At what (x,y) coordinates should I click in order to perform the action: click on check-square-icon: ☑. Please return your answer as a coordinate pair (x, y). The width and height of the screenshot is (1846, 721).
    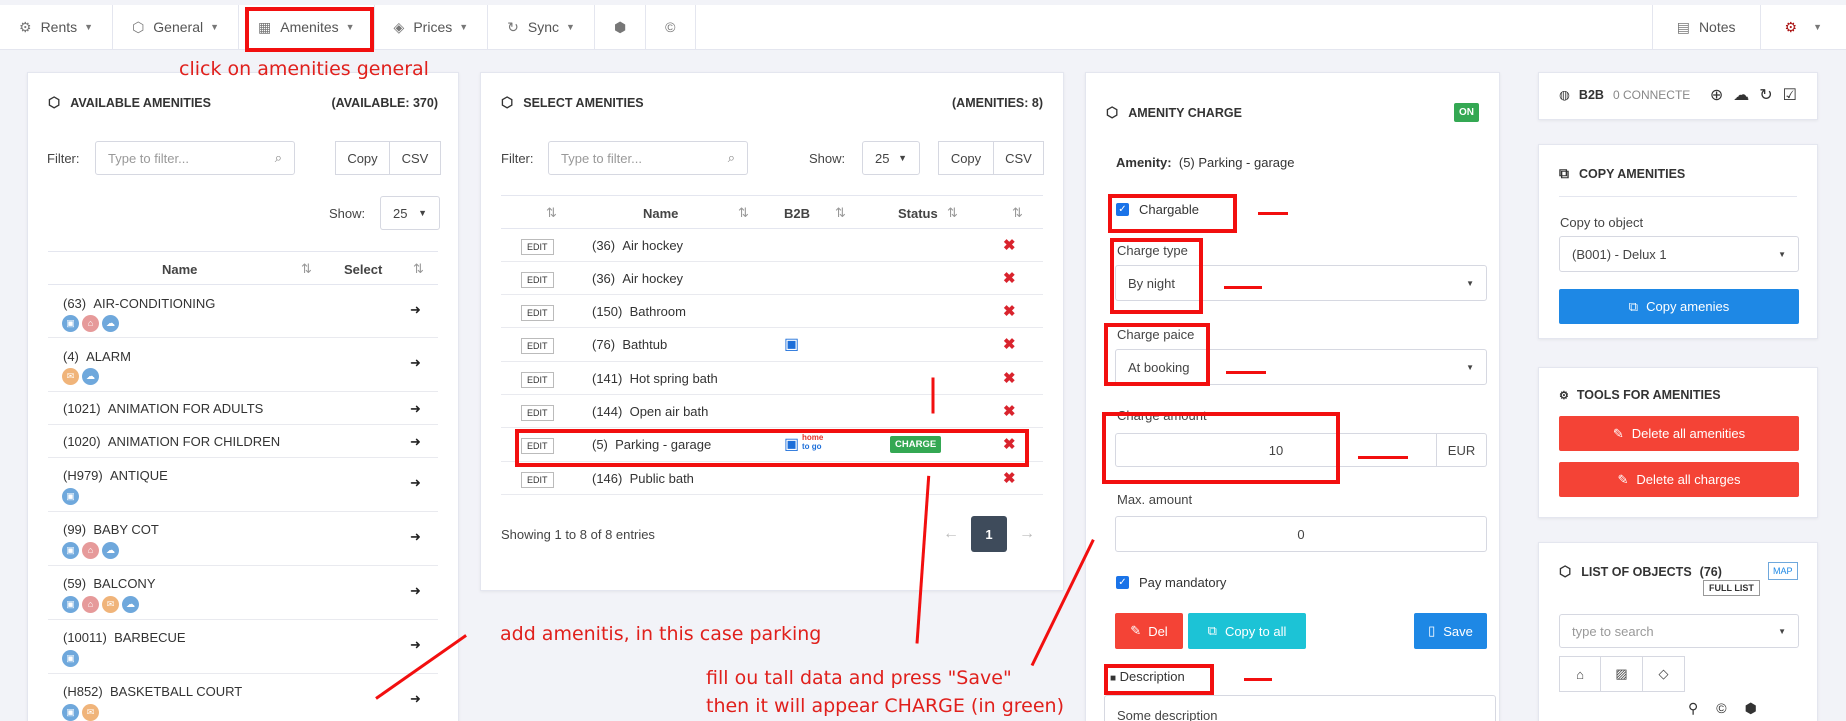
    Looking at the image, I should click on (1790, 95).